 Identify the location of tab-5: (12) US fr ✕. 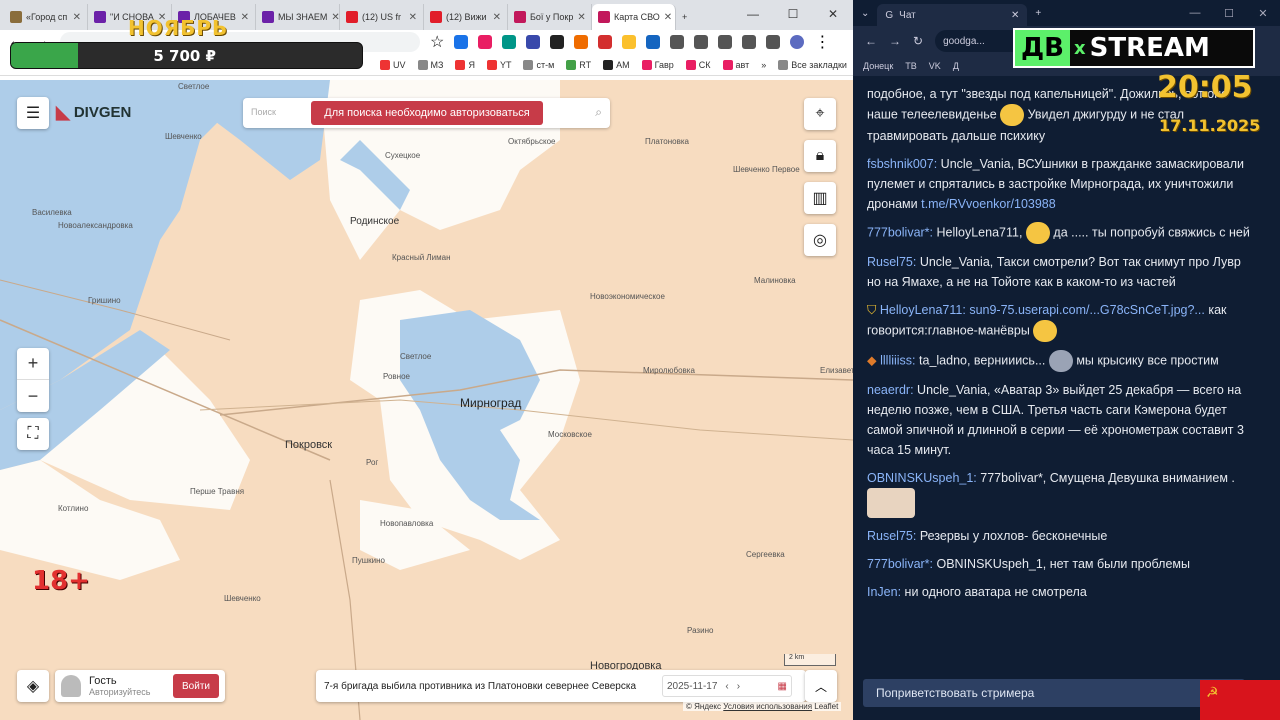
(382, 17).